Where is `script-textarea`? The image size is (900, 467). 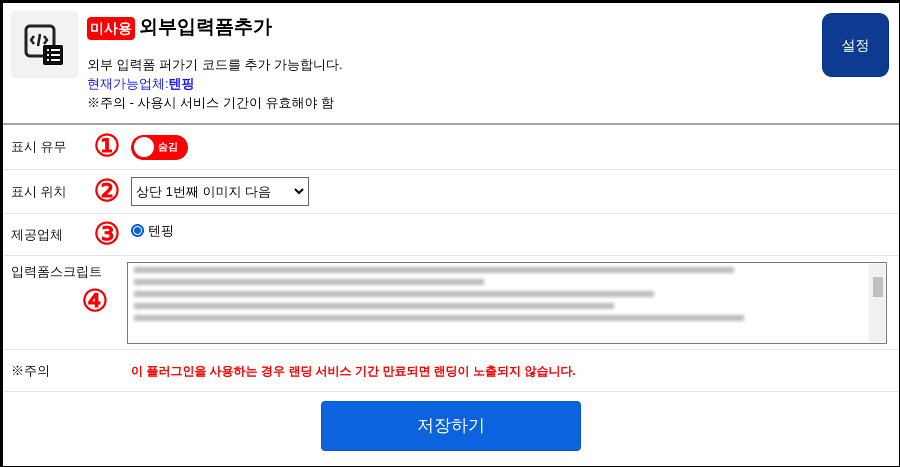
script-textarea is located at coordinates (507, 303).